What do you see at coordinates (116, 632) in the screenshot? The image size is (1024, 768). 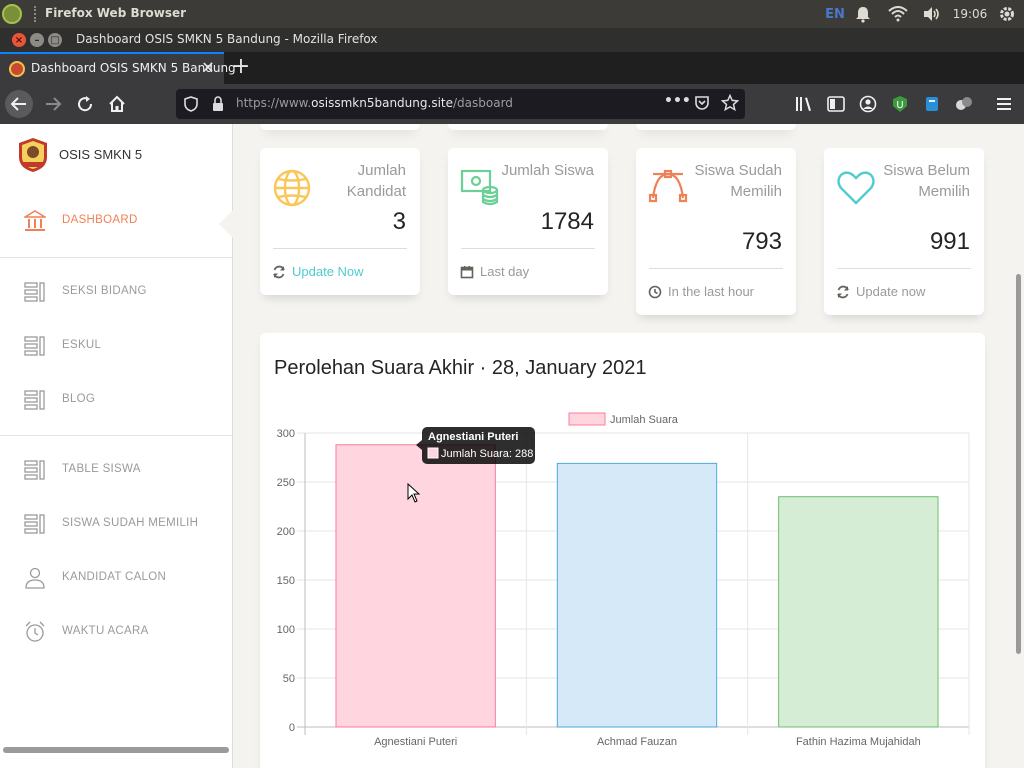 I see `sidebar-item-waktu-acara: WAKTU ACARA` at bounding box center [116, 632].